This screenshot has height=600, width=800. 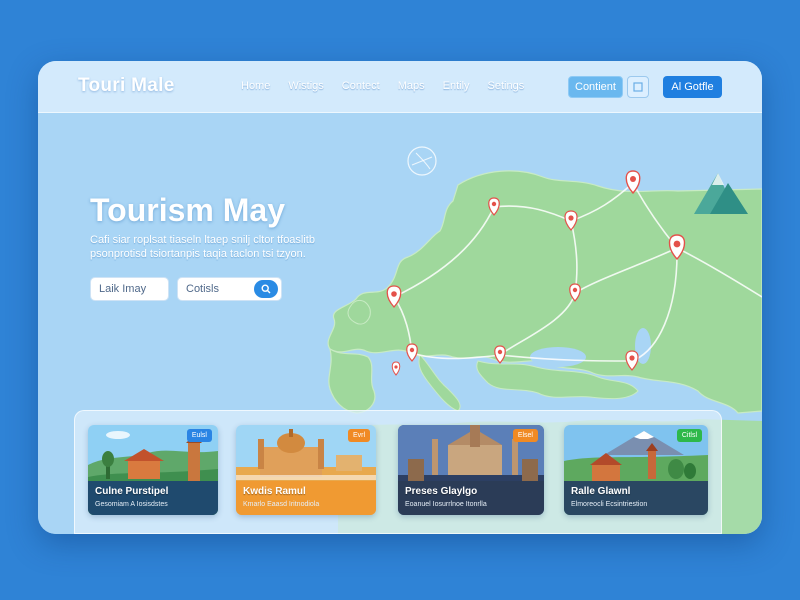 What do you see at coordinates (123, 289) in the screenshot?
I see `location-input-value: Laik Imay` at bounding box center [123, 289].